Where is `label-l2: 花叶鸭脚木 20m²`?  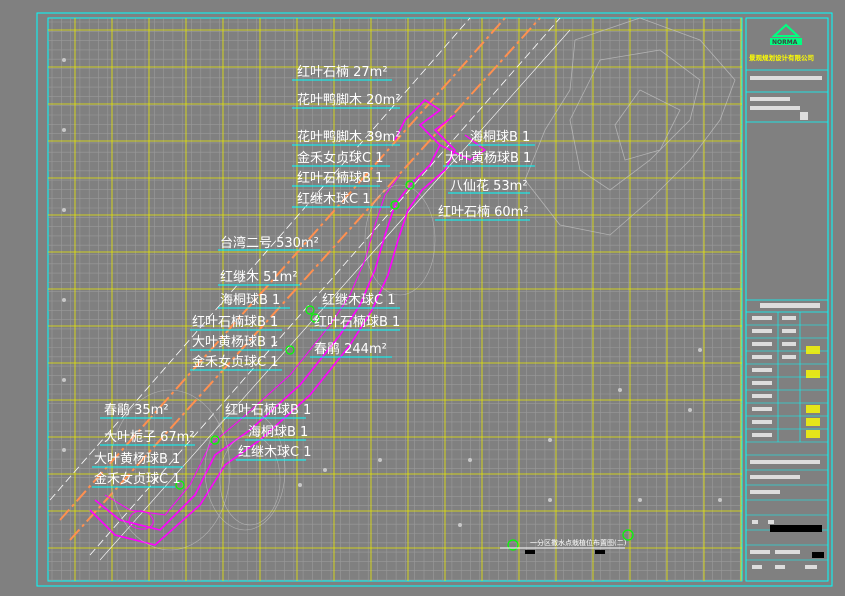
label-l2: 花叶鸭脚木 20m² is located at coordinates (349, 100).